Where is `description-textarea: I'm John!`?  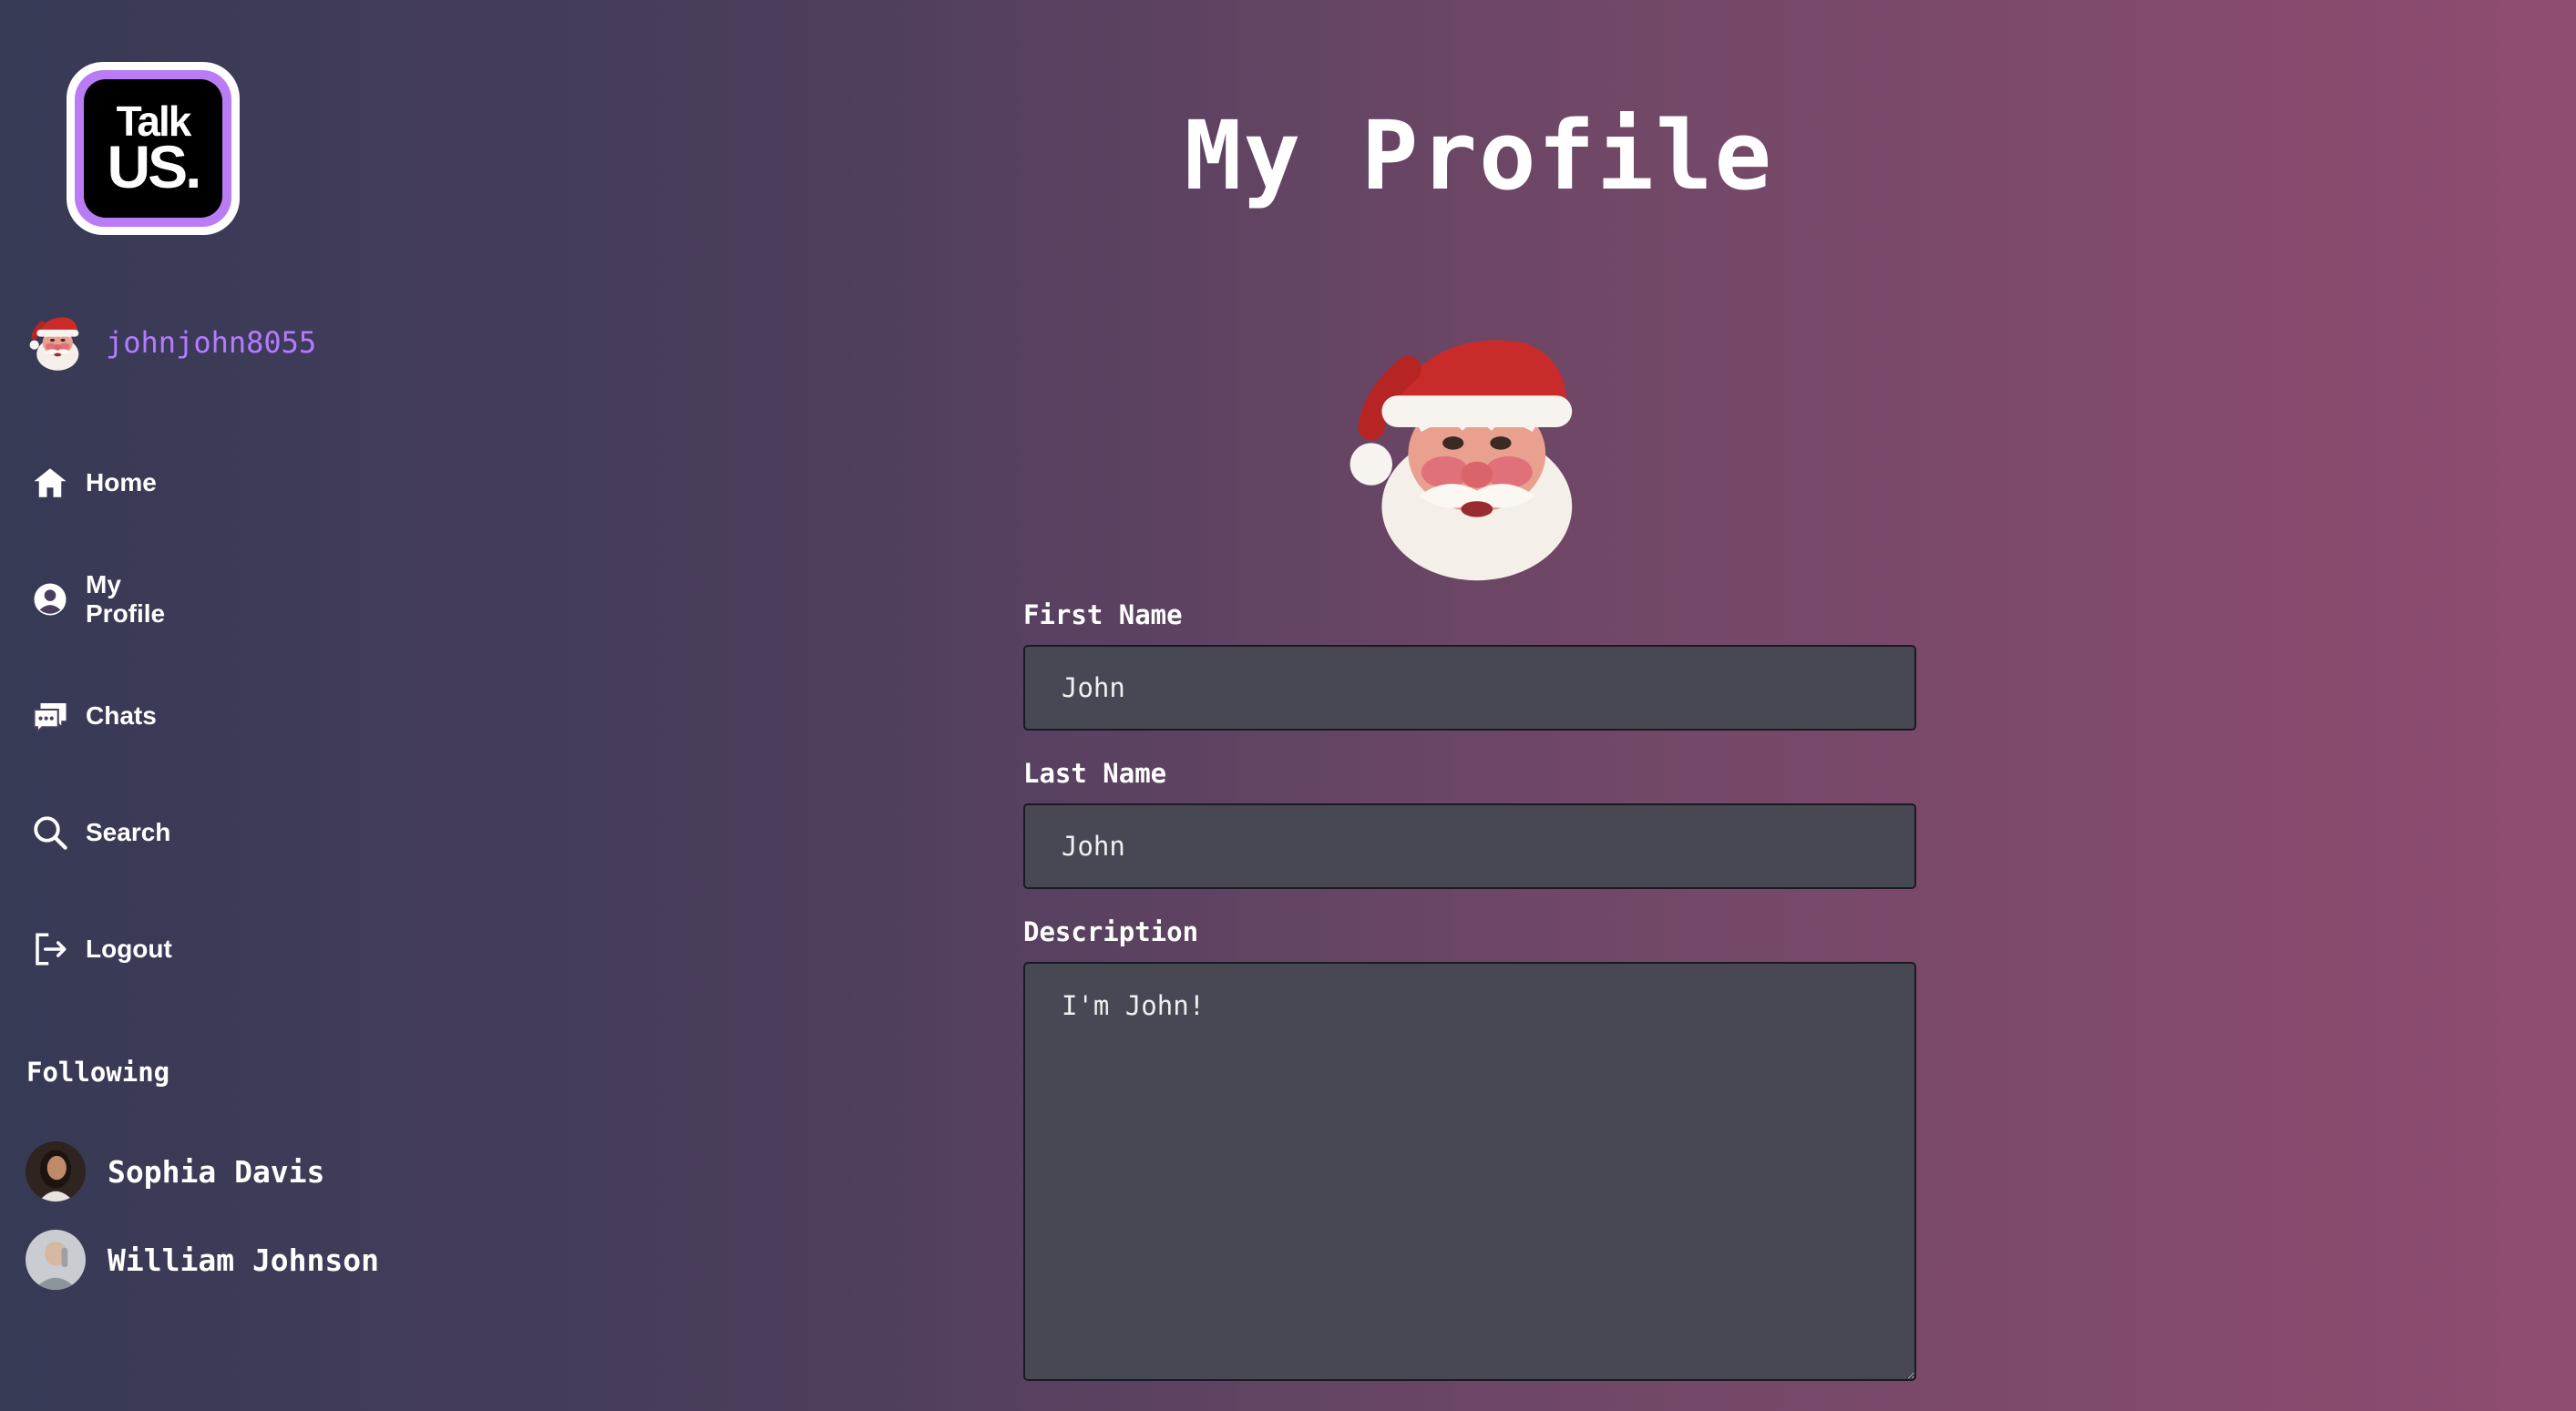 description-textarea: I'm John! is located at coordinates (1469, 1171).